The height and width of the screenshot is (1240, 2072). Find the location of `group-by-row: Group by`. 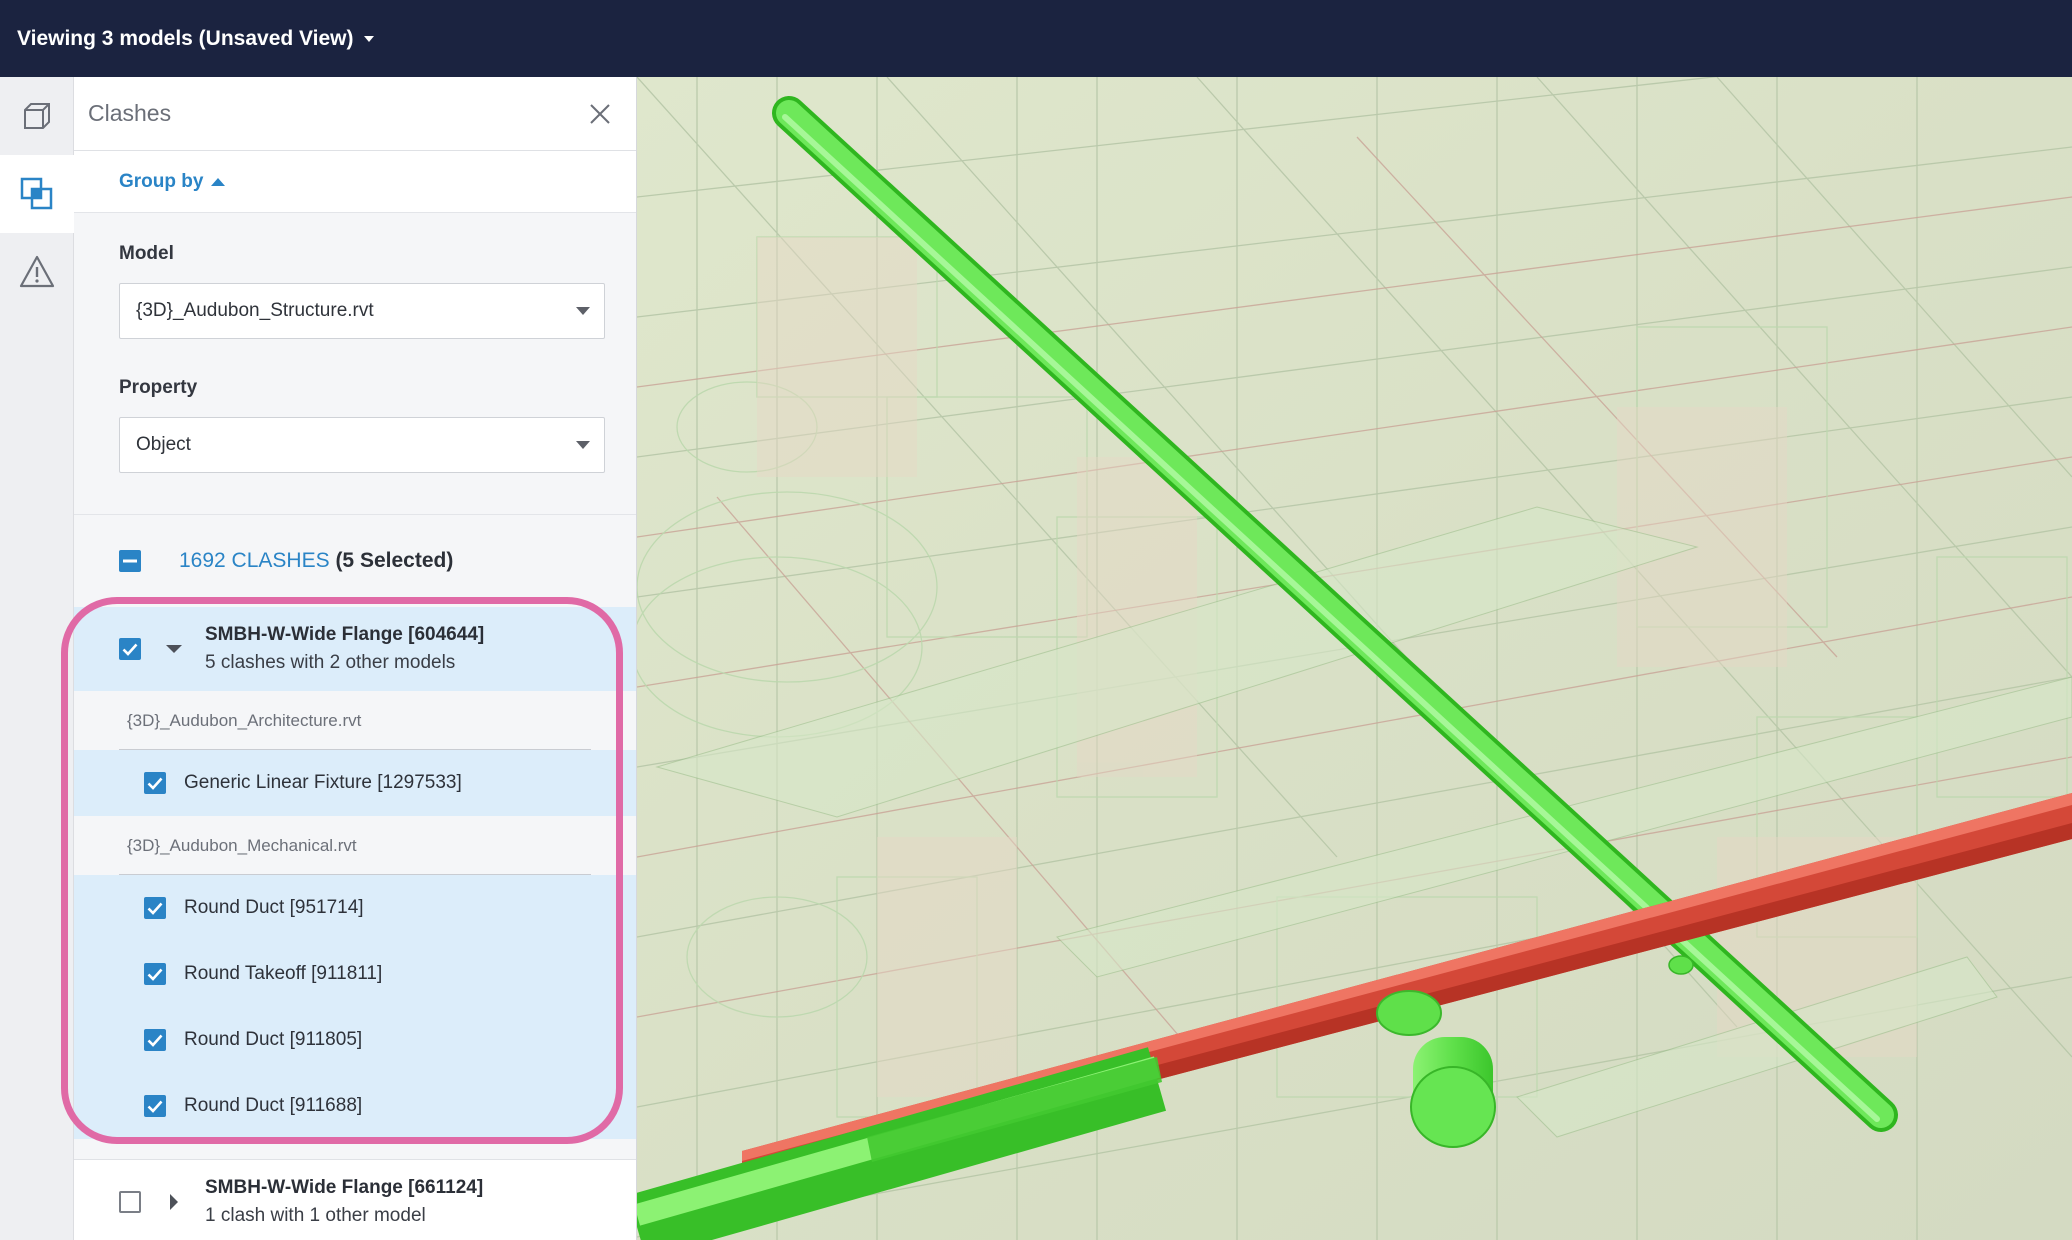

group-by-row: Group by is located at coordinates (355, 182).